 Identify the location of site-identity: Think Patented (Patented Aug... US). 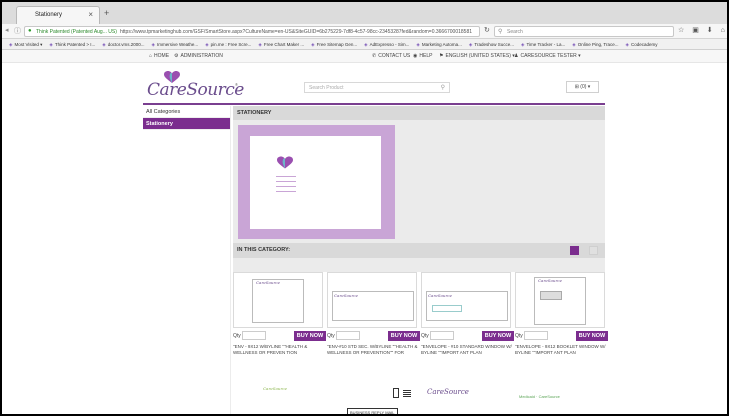
(76, 32).